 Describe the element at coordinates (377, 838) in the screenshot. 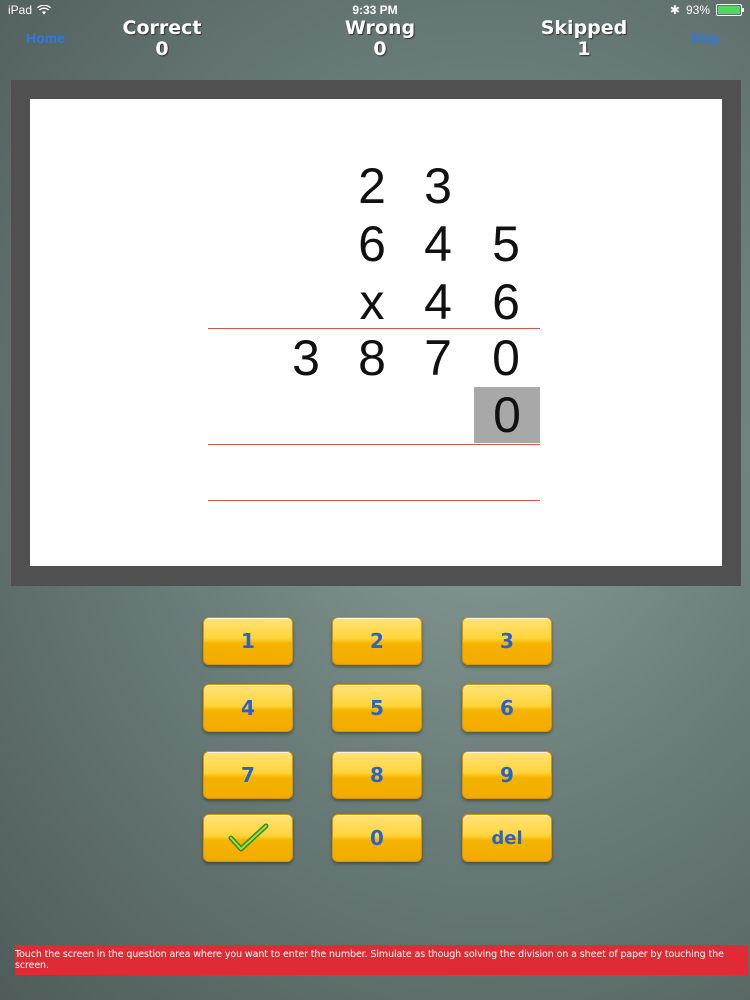

I see `key-0: 0` at that location.